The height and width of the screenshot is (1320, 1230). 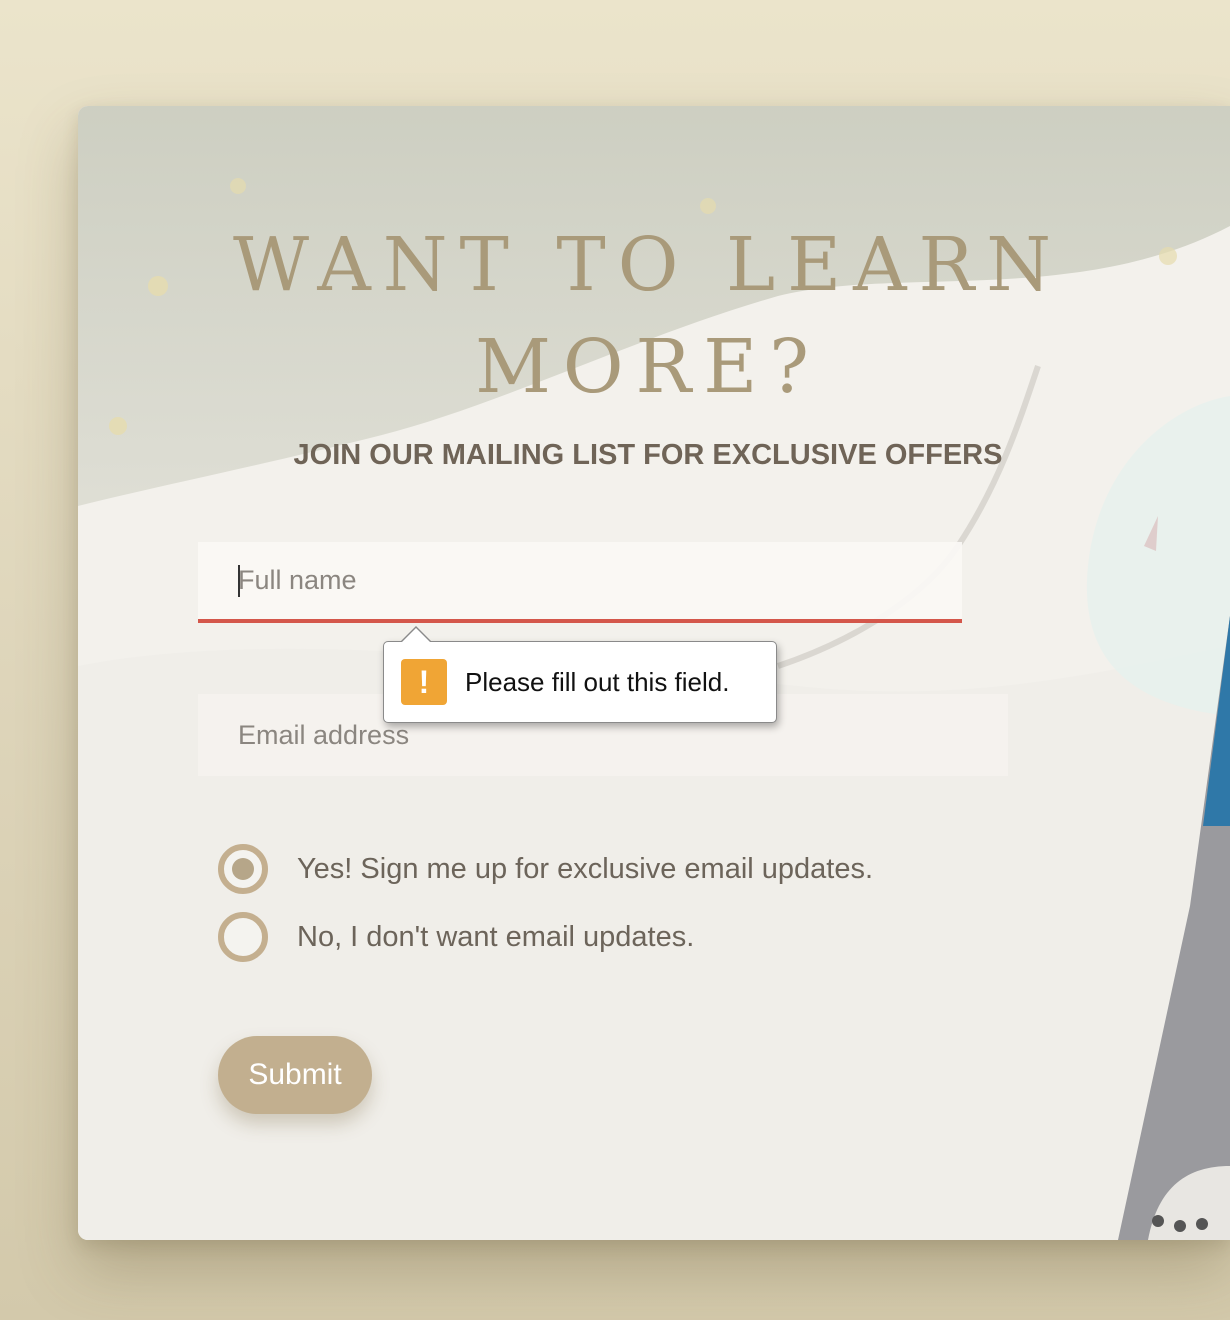 What do you see at coordinates (324, 734) in the screenshot?
I see `email-placeholder: Email address` at bounding box center [324, 734].